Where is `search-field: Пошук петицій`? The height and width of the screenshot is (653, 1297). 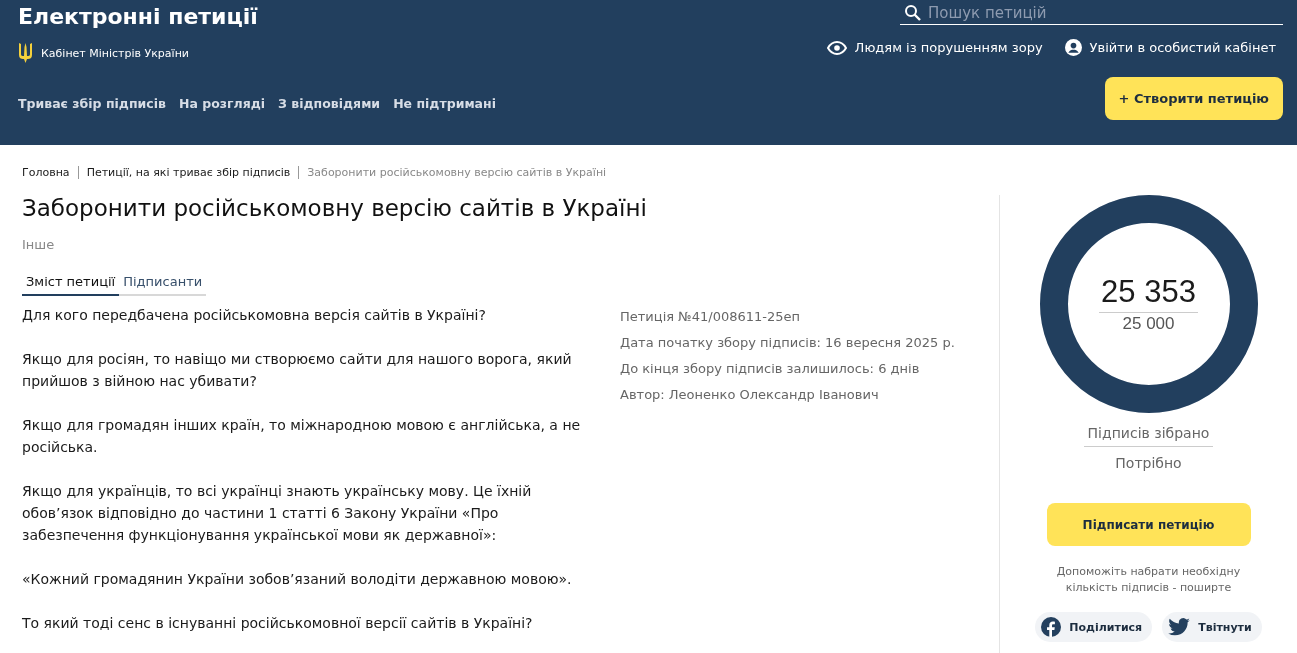
search-field: Пошук петицій is located at coordinates (1105, 13).